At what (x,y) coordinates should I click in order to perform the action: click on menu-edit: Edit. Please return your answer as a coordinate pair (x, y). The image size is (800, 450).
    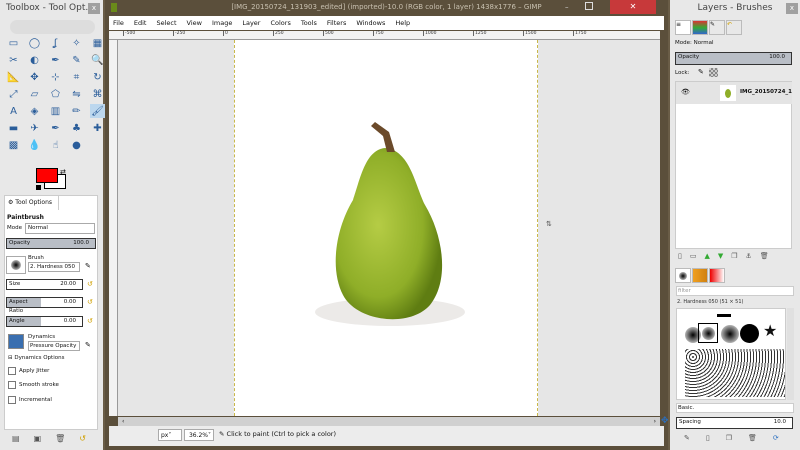
    Looking at the image, I should click on (140, 23).